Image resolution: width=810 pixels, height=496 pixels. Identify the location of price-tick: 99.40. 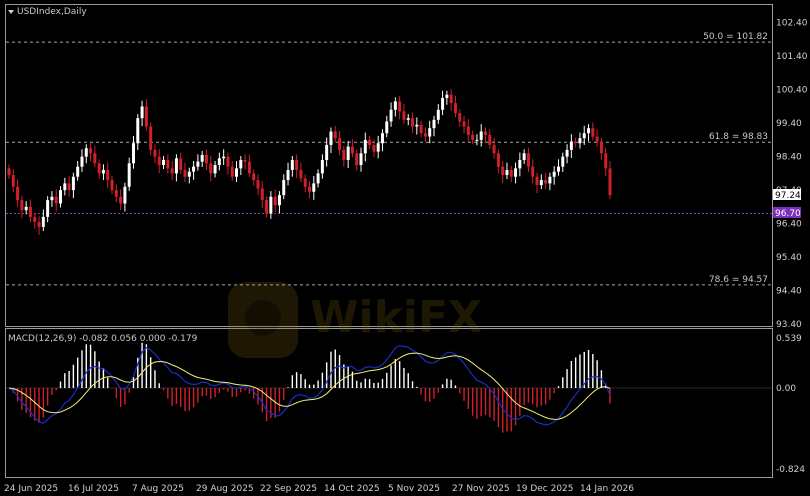
(789, 124).